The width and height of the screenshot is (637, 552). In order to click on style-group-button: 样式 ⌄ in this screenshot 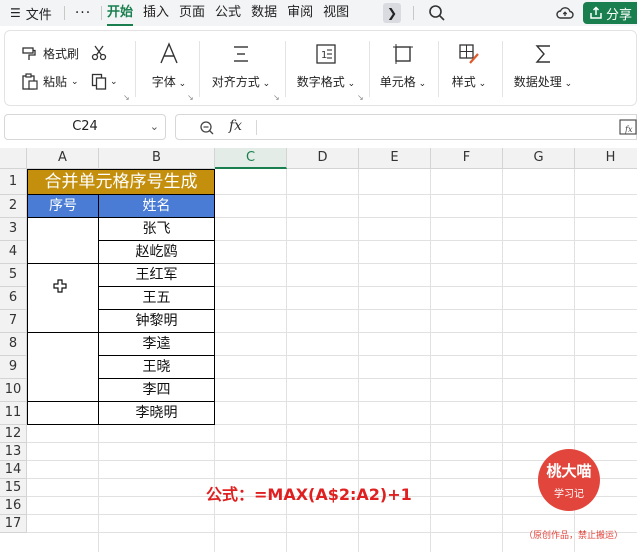, I will do `click(469, 65)`.